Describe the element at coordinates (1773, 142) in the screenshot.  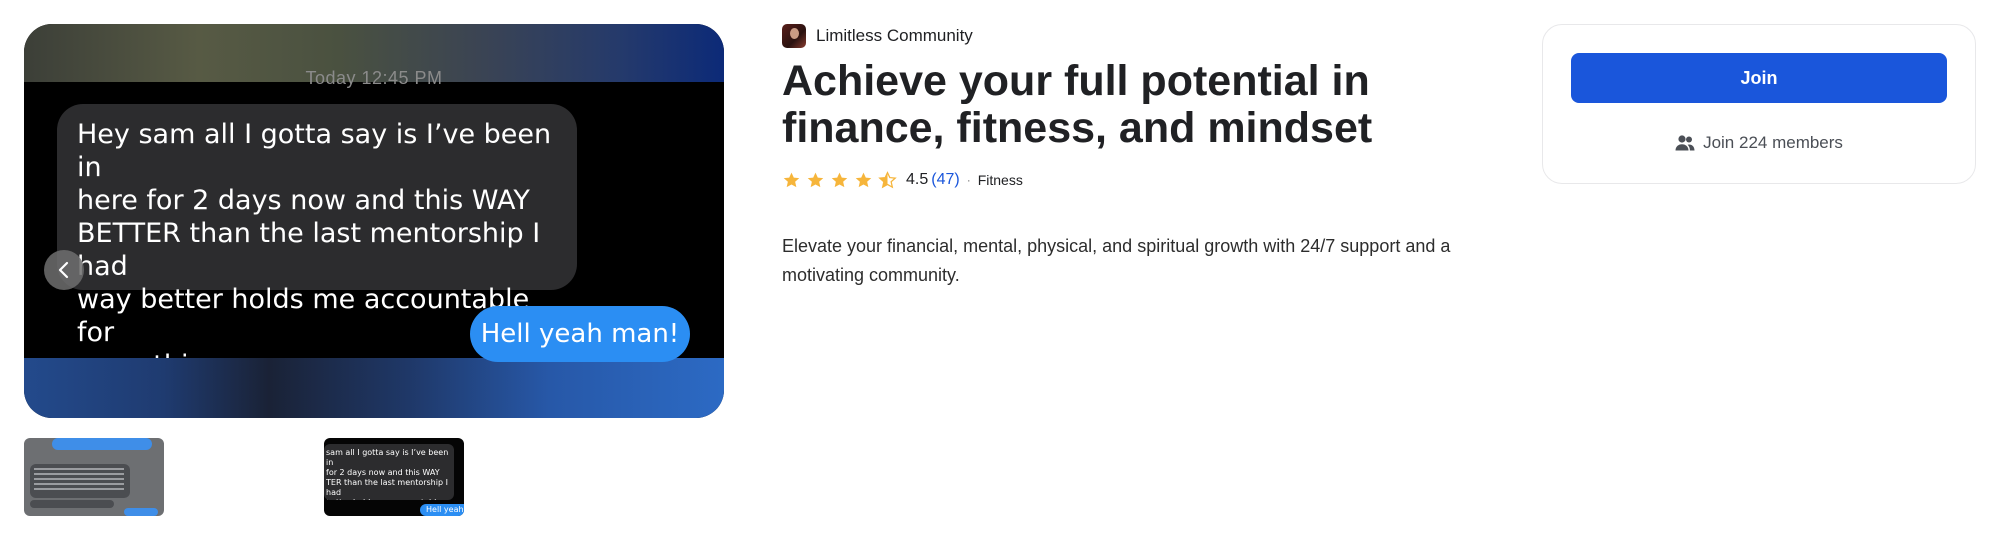
I see `members-count-label: Join 224 members` at that location.